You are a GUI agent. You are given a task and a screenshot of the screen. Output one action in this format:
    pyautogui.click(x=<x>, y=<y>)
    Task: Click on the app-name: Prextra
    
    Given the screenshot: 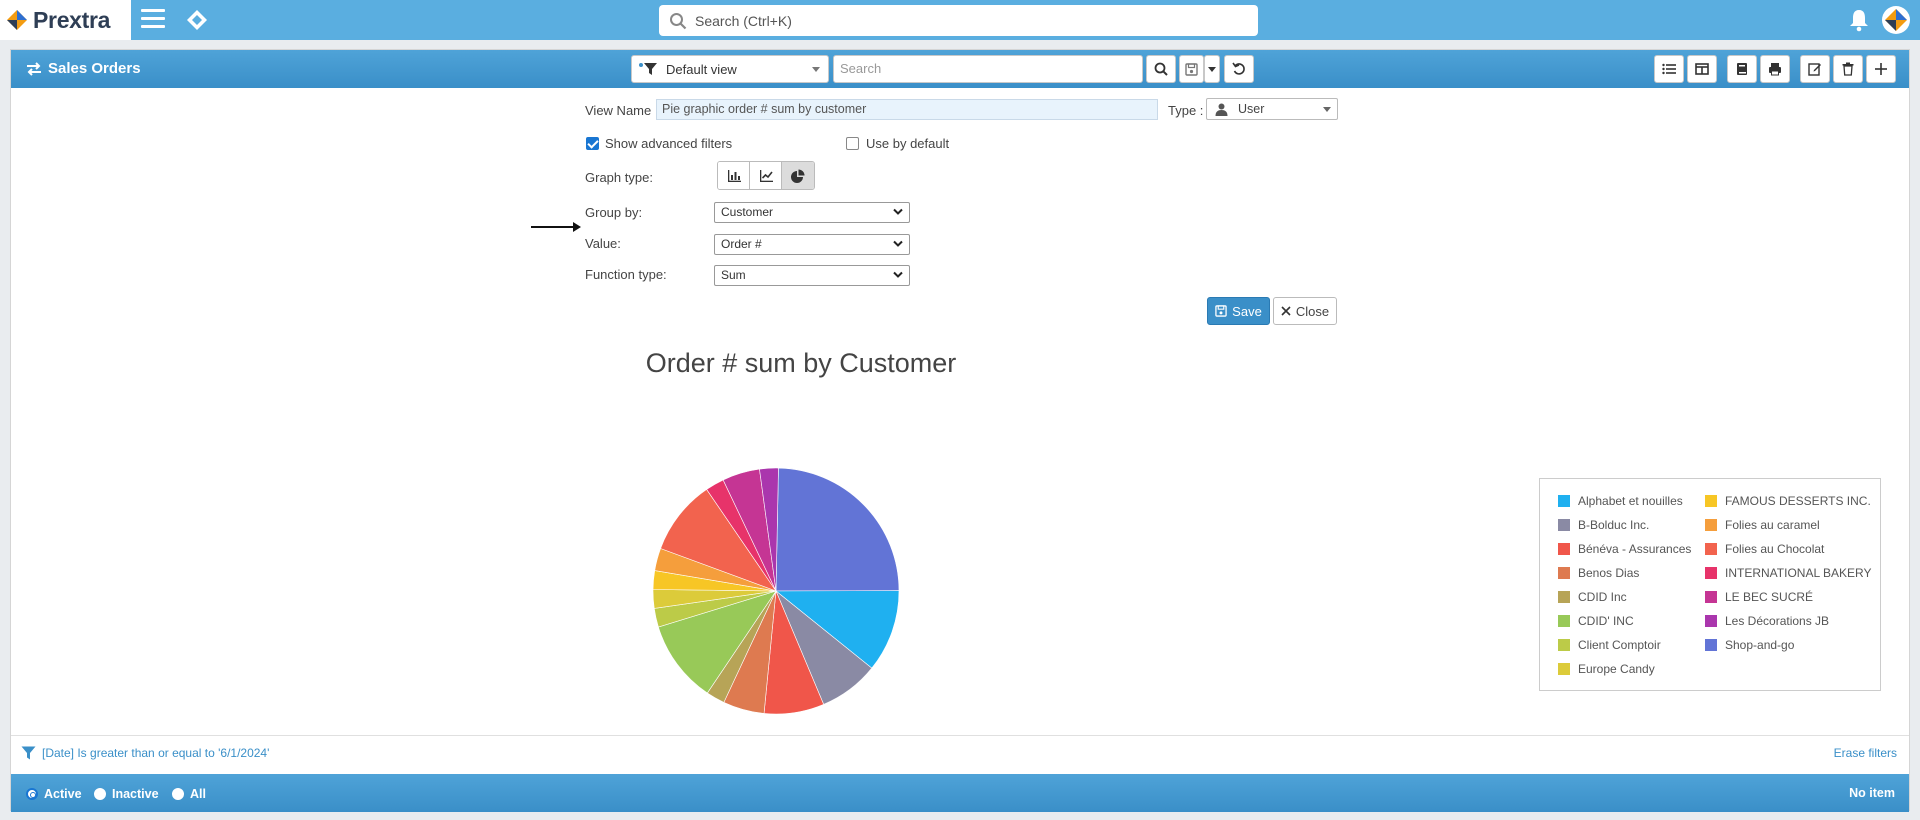 What is the action you would take?
    pyautogui.click(x=72, y=19)
    